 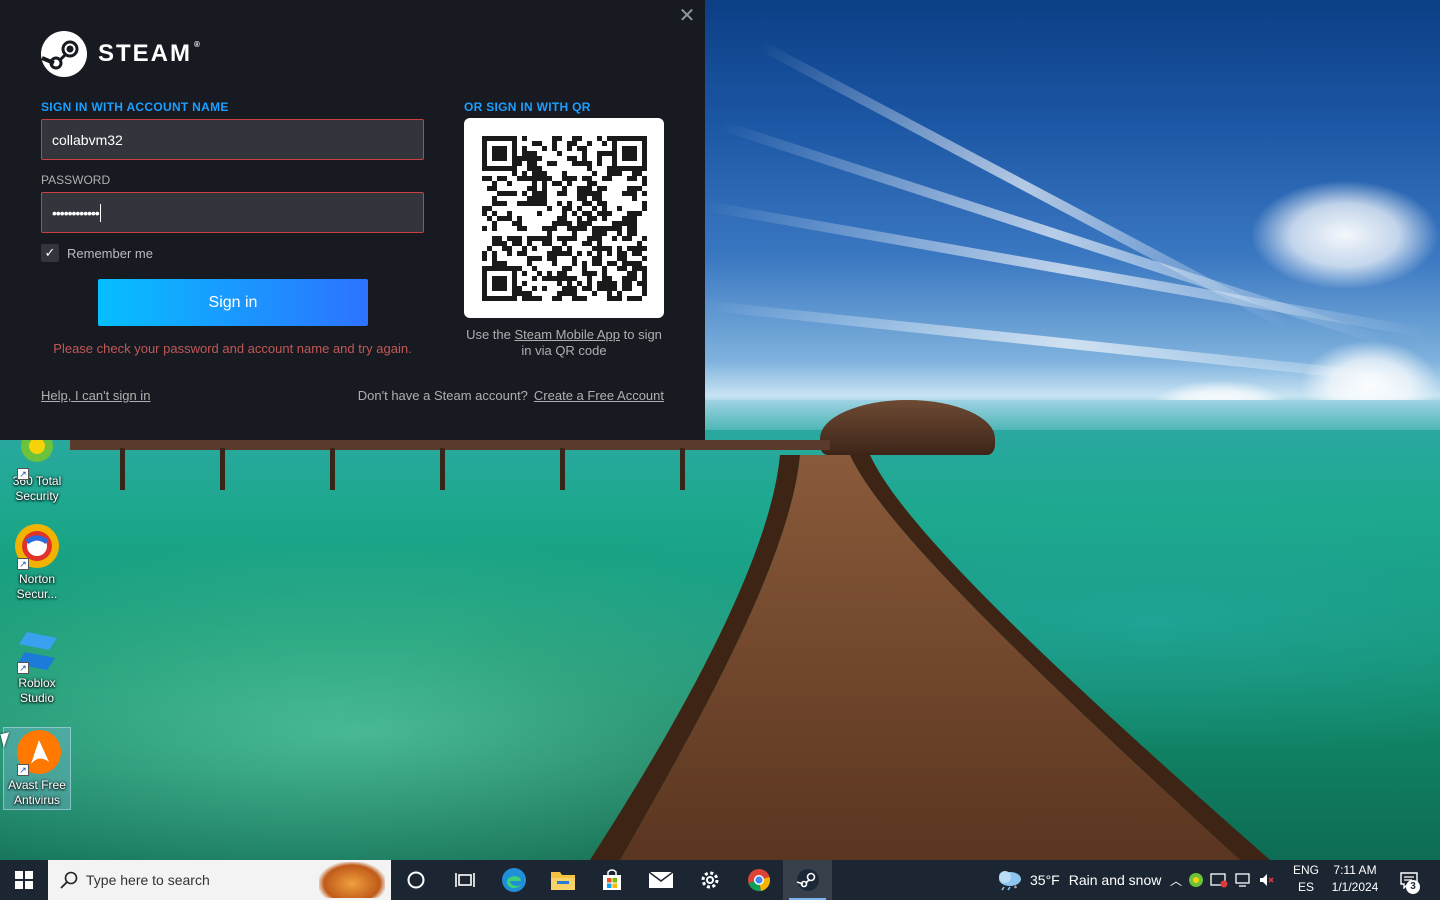 What do you see at coordinates (1176, 880) in the screenshot?
I see `show-hidden-icons-chevron-icon: ︿` at bounding box center [1176, 880].